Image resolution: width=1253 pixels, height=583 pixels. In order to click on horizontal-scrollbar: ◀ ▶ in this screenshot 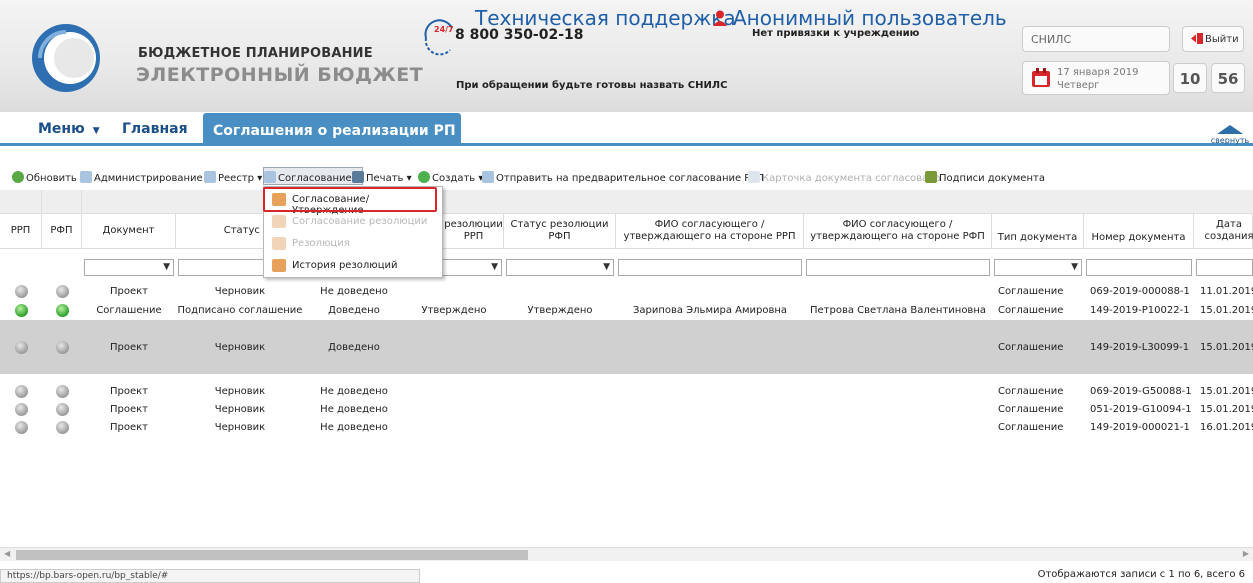, I will do `click(626, 554)`.